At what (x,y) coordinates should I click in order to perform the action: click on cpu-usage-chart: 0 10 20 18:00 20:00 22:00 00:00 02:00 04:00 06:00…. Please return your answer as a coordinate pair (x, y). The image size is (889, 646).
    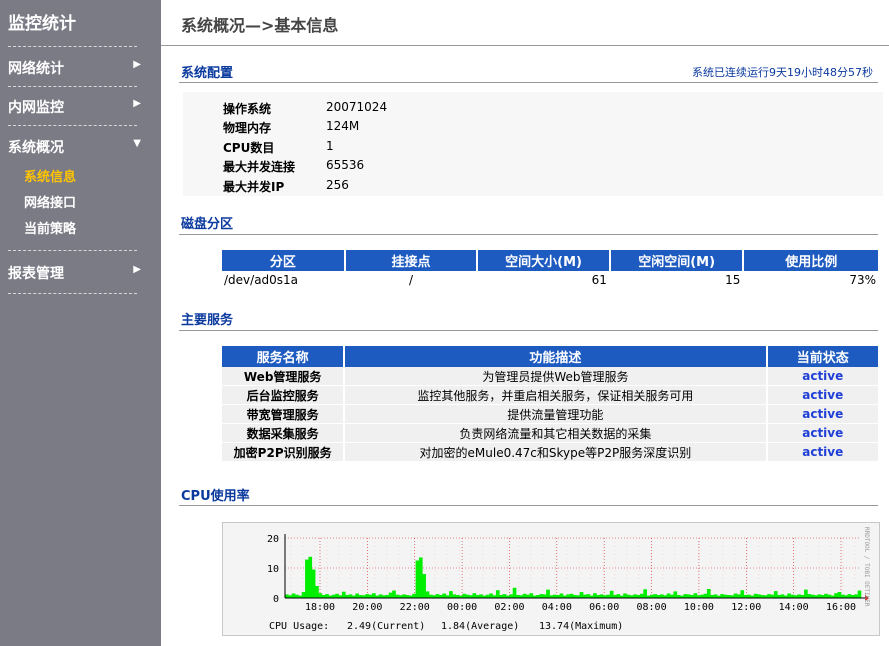
    Looking at the image, I should click on (551, 579).